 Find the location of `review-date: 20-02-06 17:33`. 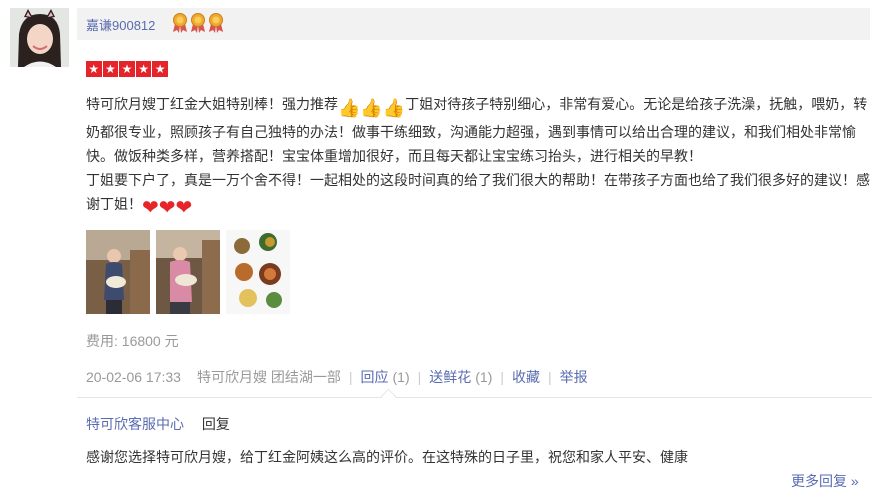

review-date: 20-02-06 17:33 is located at coordinates (133, 377).